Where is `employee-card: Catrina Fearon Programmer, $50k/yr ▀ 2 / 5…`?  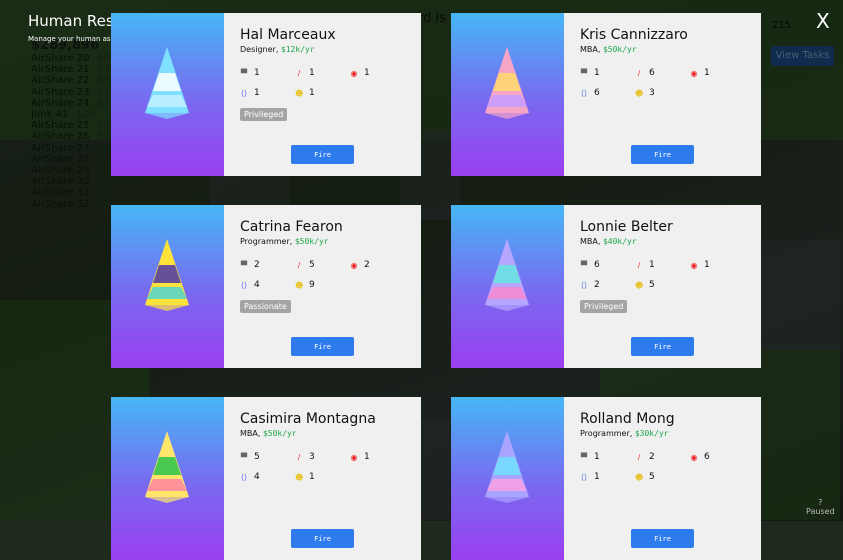
employee-card: Catrina Fearon Programmer, $50k/yr ▀ 2 / 5… is located at coordinates (266, 286).